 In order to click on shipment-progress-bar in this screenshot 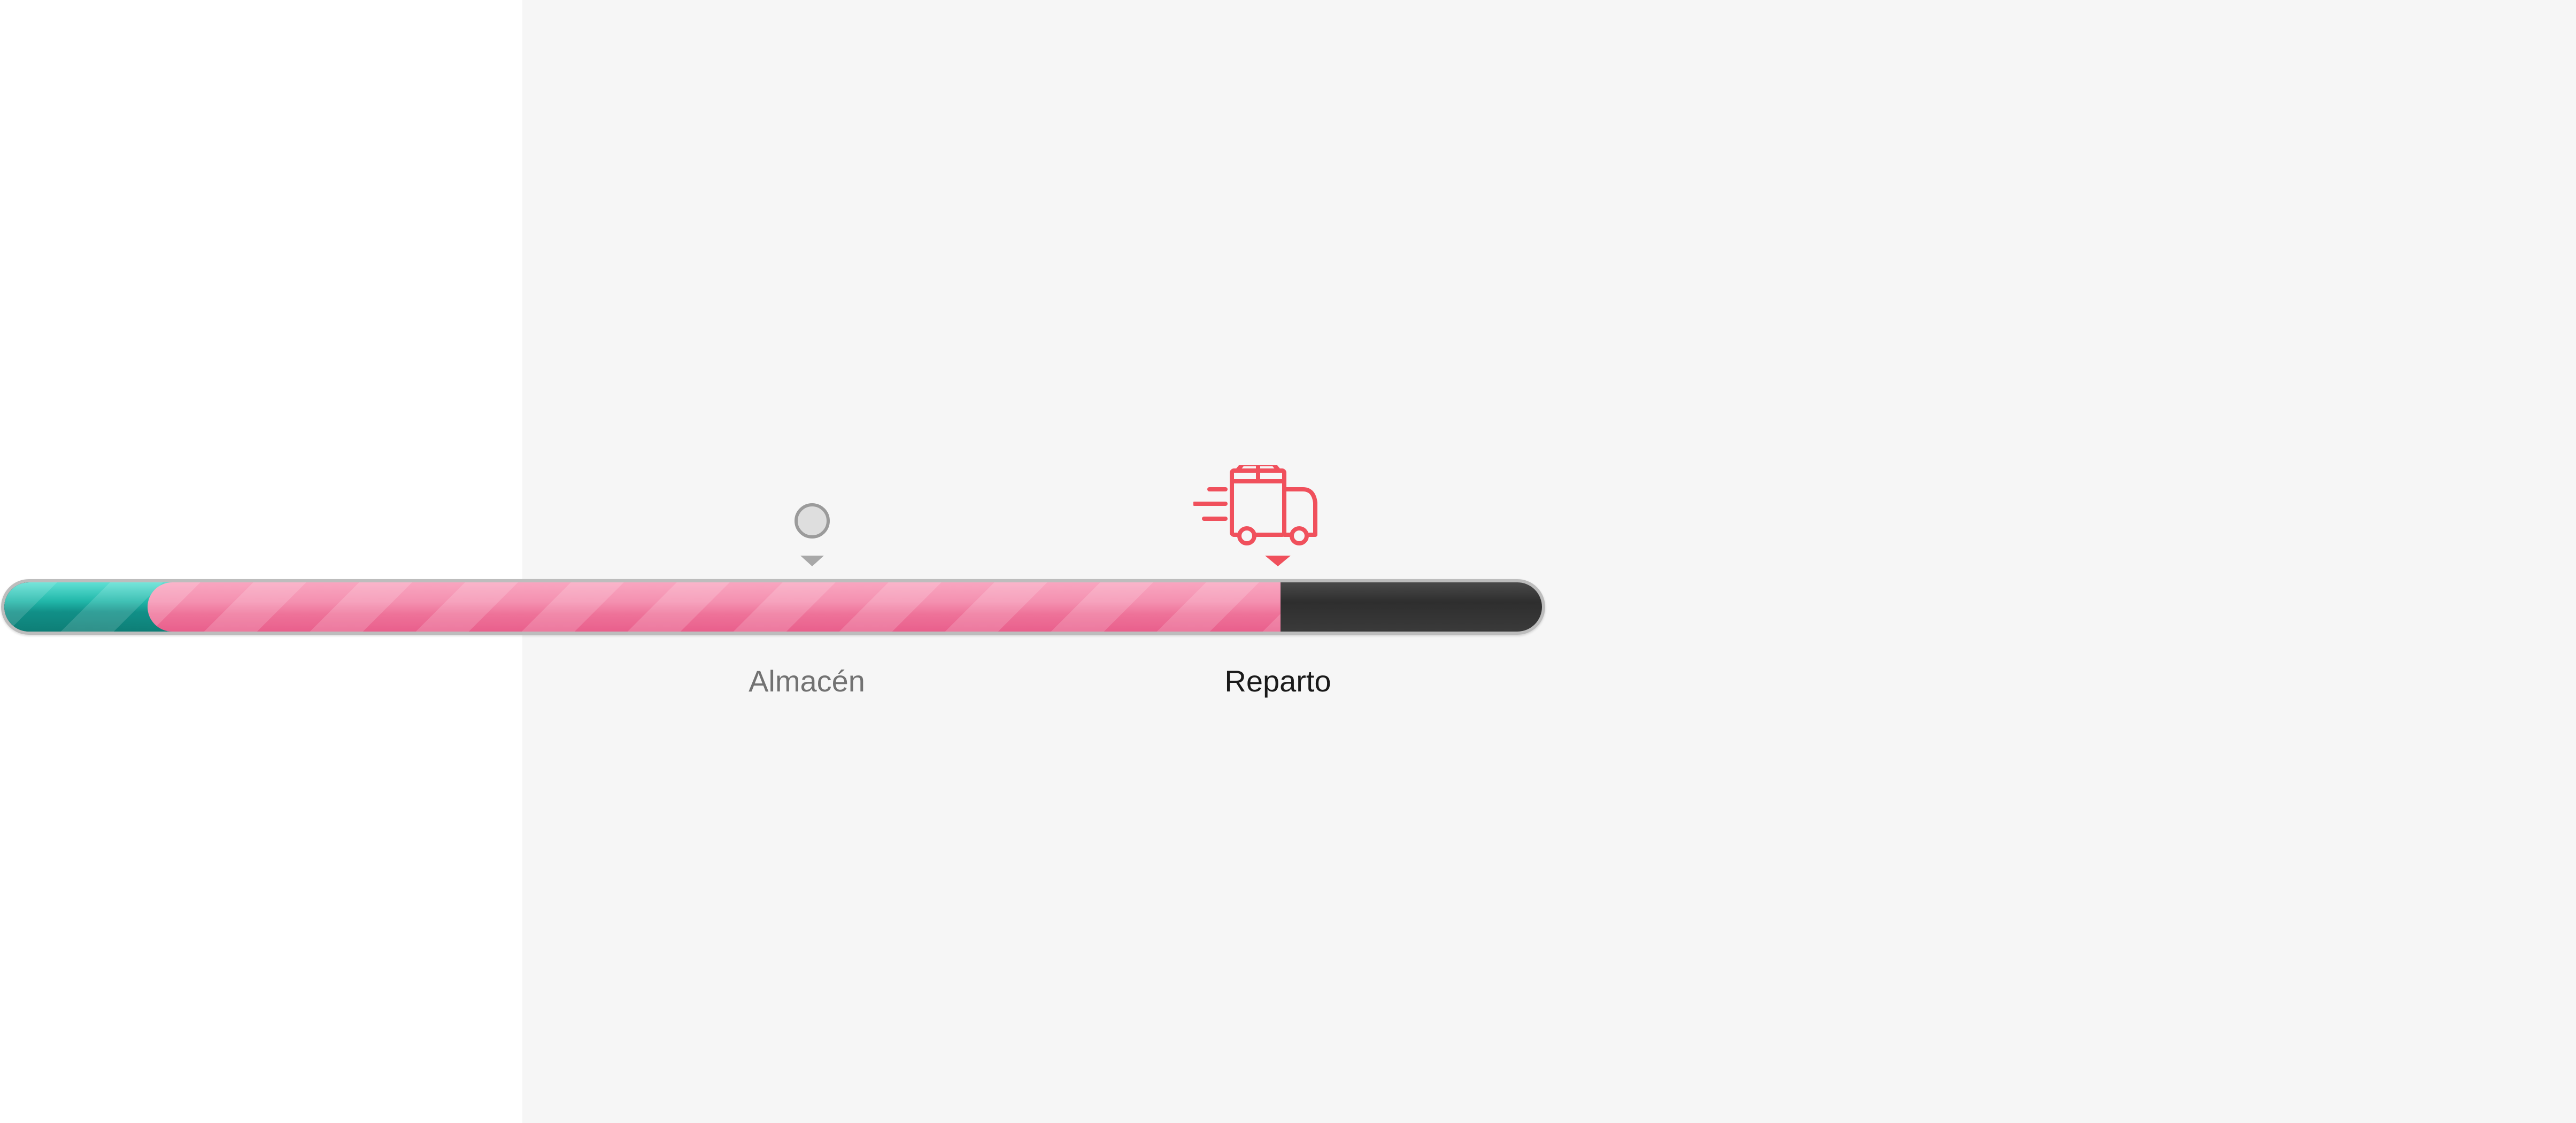, I will do `click(773, 607)`.